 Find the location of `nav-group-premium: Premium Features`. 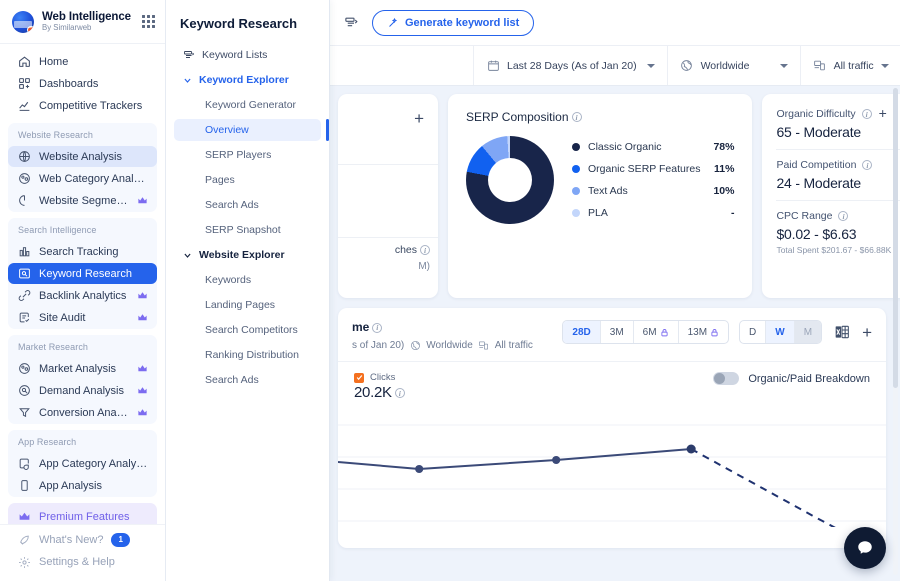

nav-group-premium: Premium Features is located at coordinates (82, 513).